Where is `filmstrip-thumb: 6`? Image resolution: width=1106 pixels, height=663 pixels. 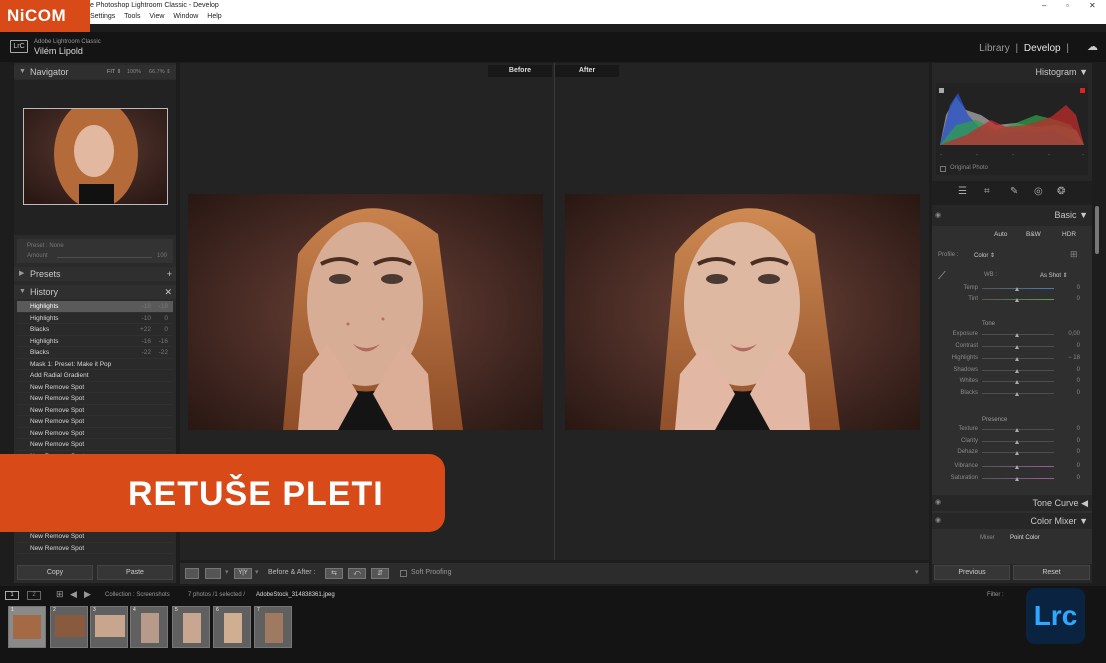 filmstrip-thumb: 6 is located at coordinates (232, 627).